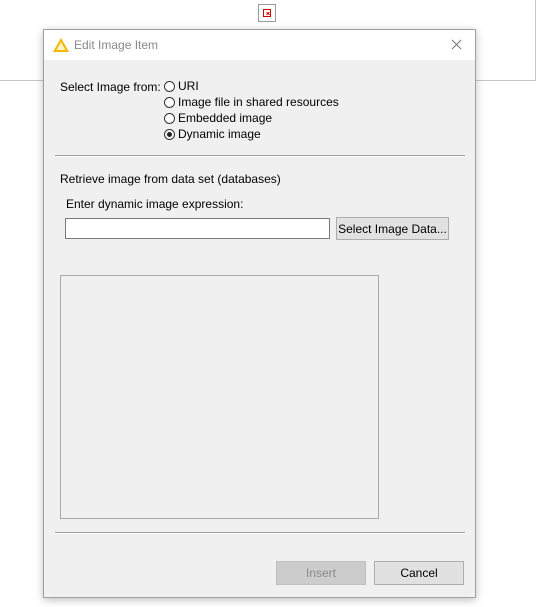 The image size is (537, 607). What do you see at coordinates (197, 228) in the screenshot?
I see `expression-input` at bounding box center [197, 228].